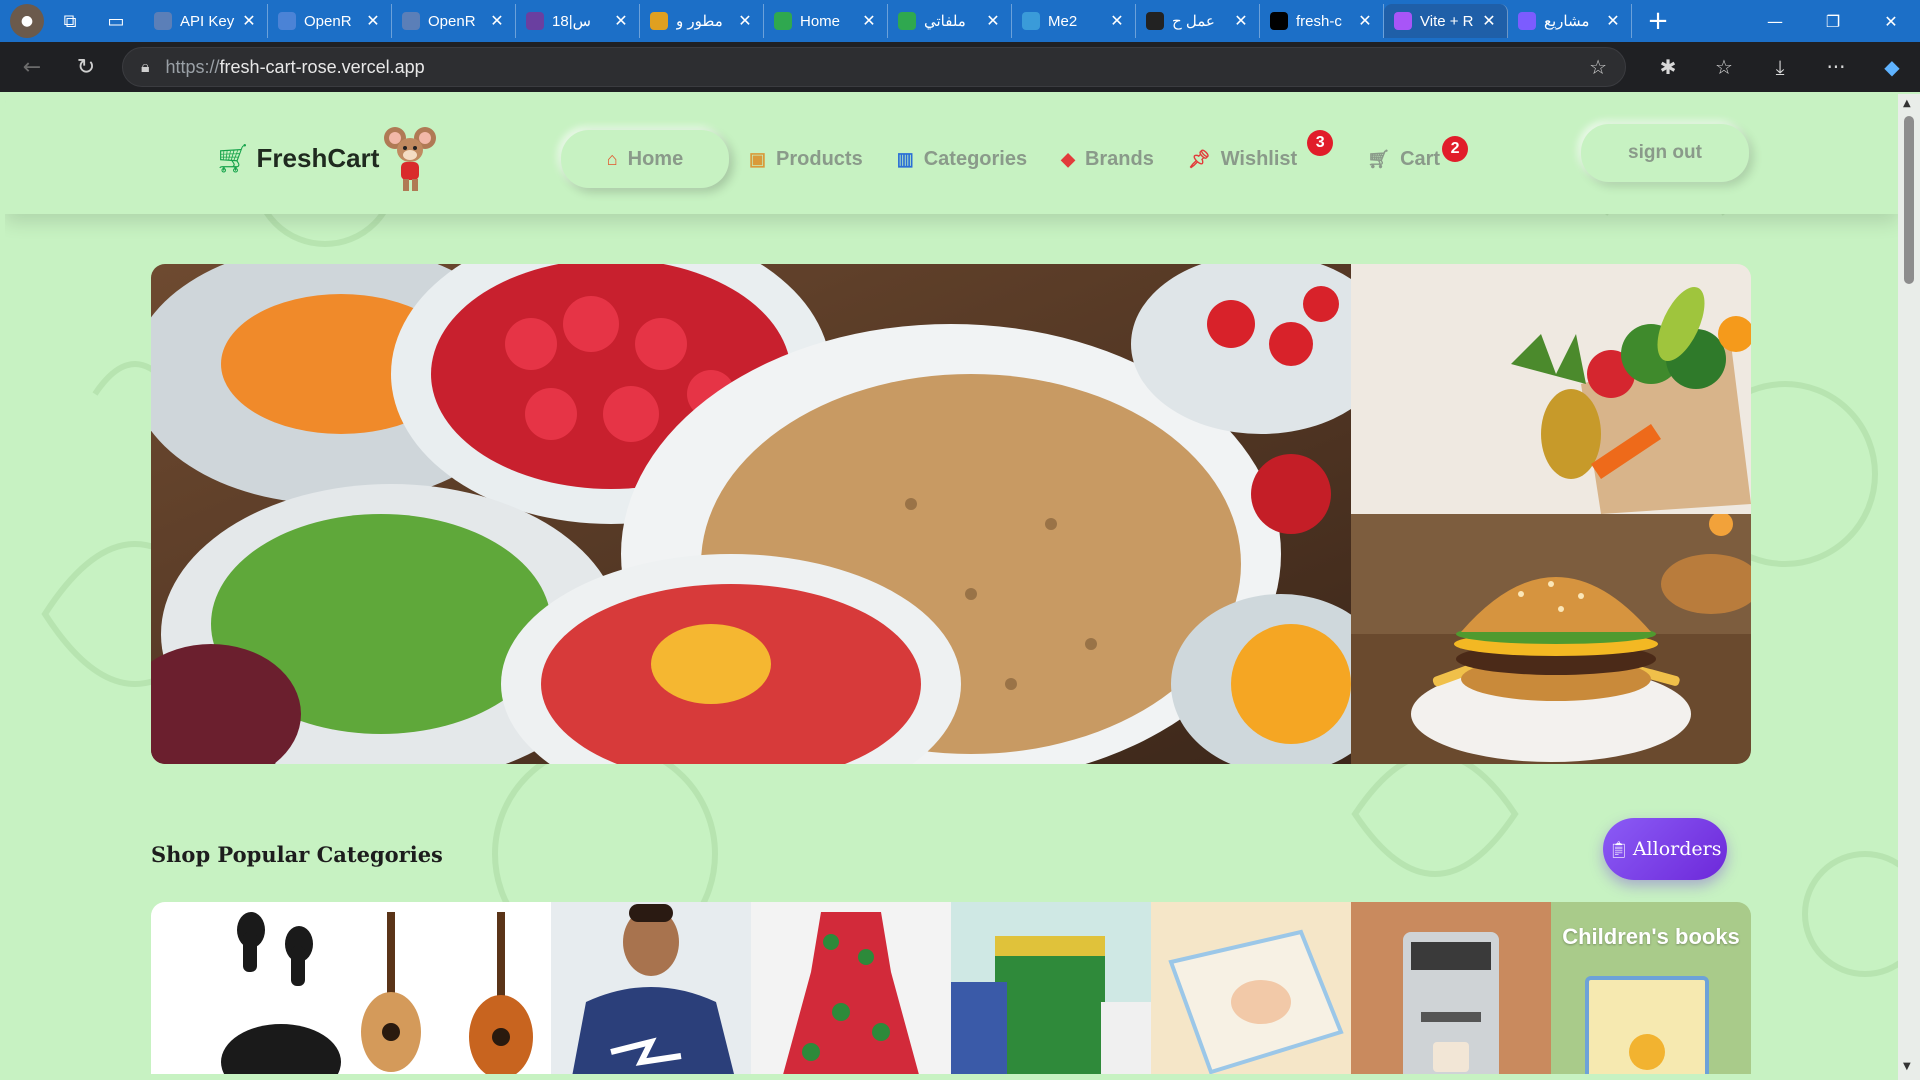 This screenshot has width=1920, height=1080. I want to click on nav-wishlist-label: Wishlist, so click(1259, 158).